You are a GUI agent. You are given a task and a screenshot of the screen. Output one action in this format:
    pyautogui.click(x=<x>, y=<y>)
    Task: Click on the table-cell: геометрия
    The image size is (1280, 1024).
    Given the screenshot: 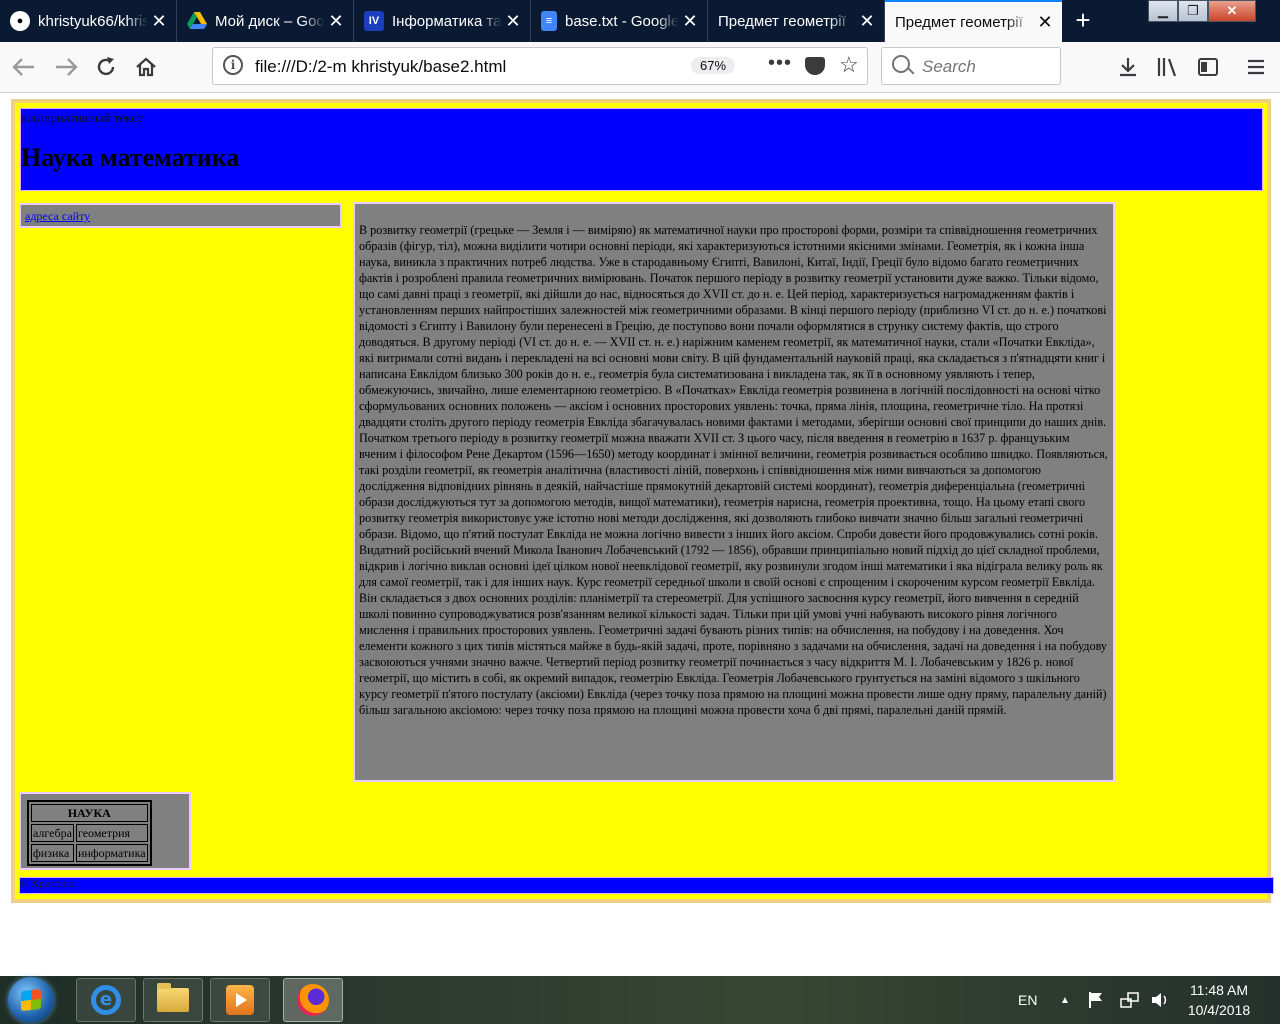 What is the action you would take?
    pyautogui.click(x=111, y=833)
    